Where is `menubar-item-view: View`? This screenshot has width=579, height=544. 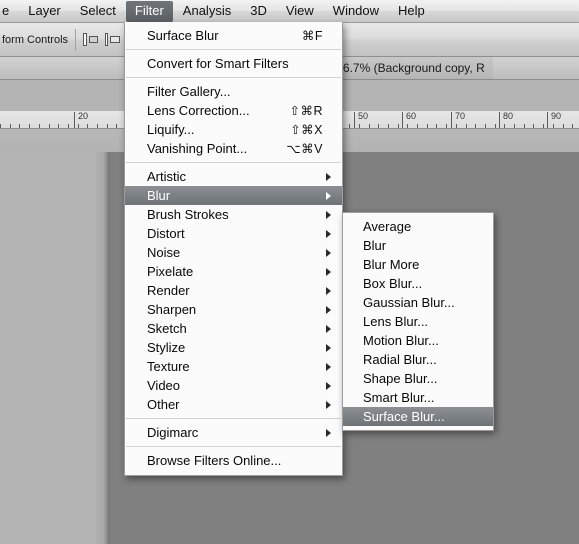
menubar-item-view: View is located at coordinates (300, 11).